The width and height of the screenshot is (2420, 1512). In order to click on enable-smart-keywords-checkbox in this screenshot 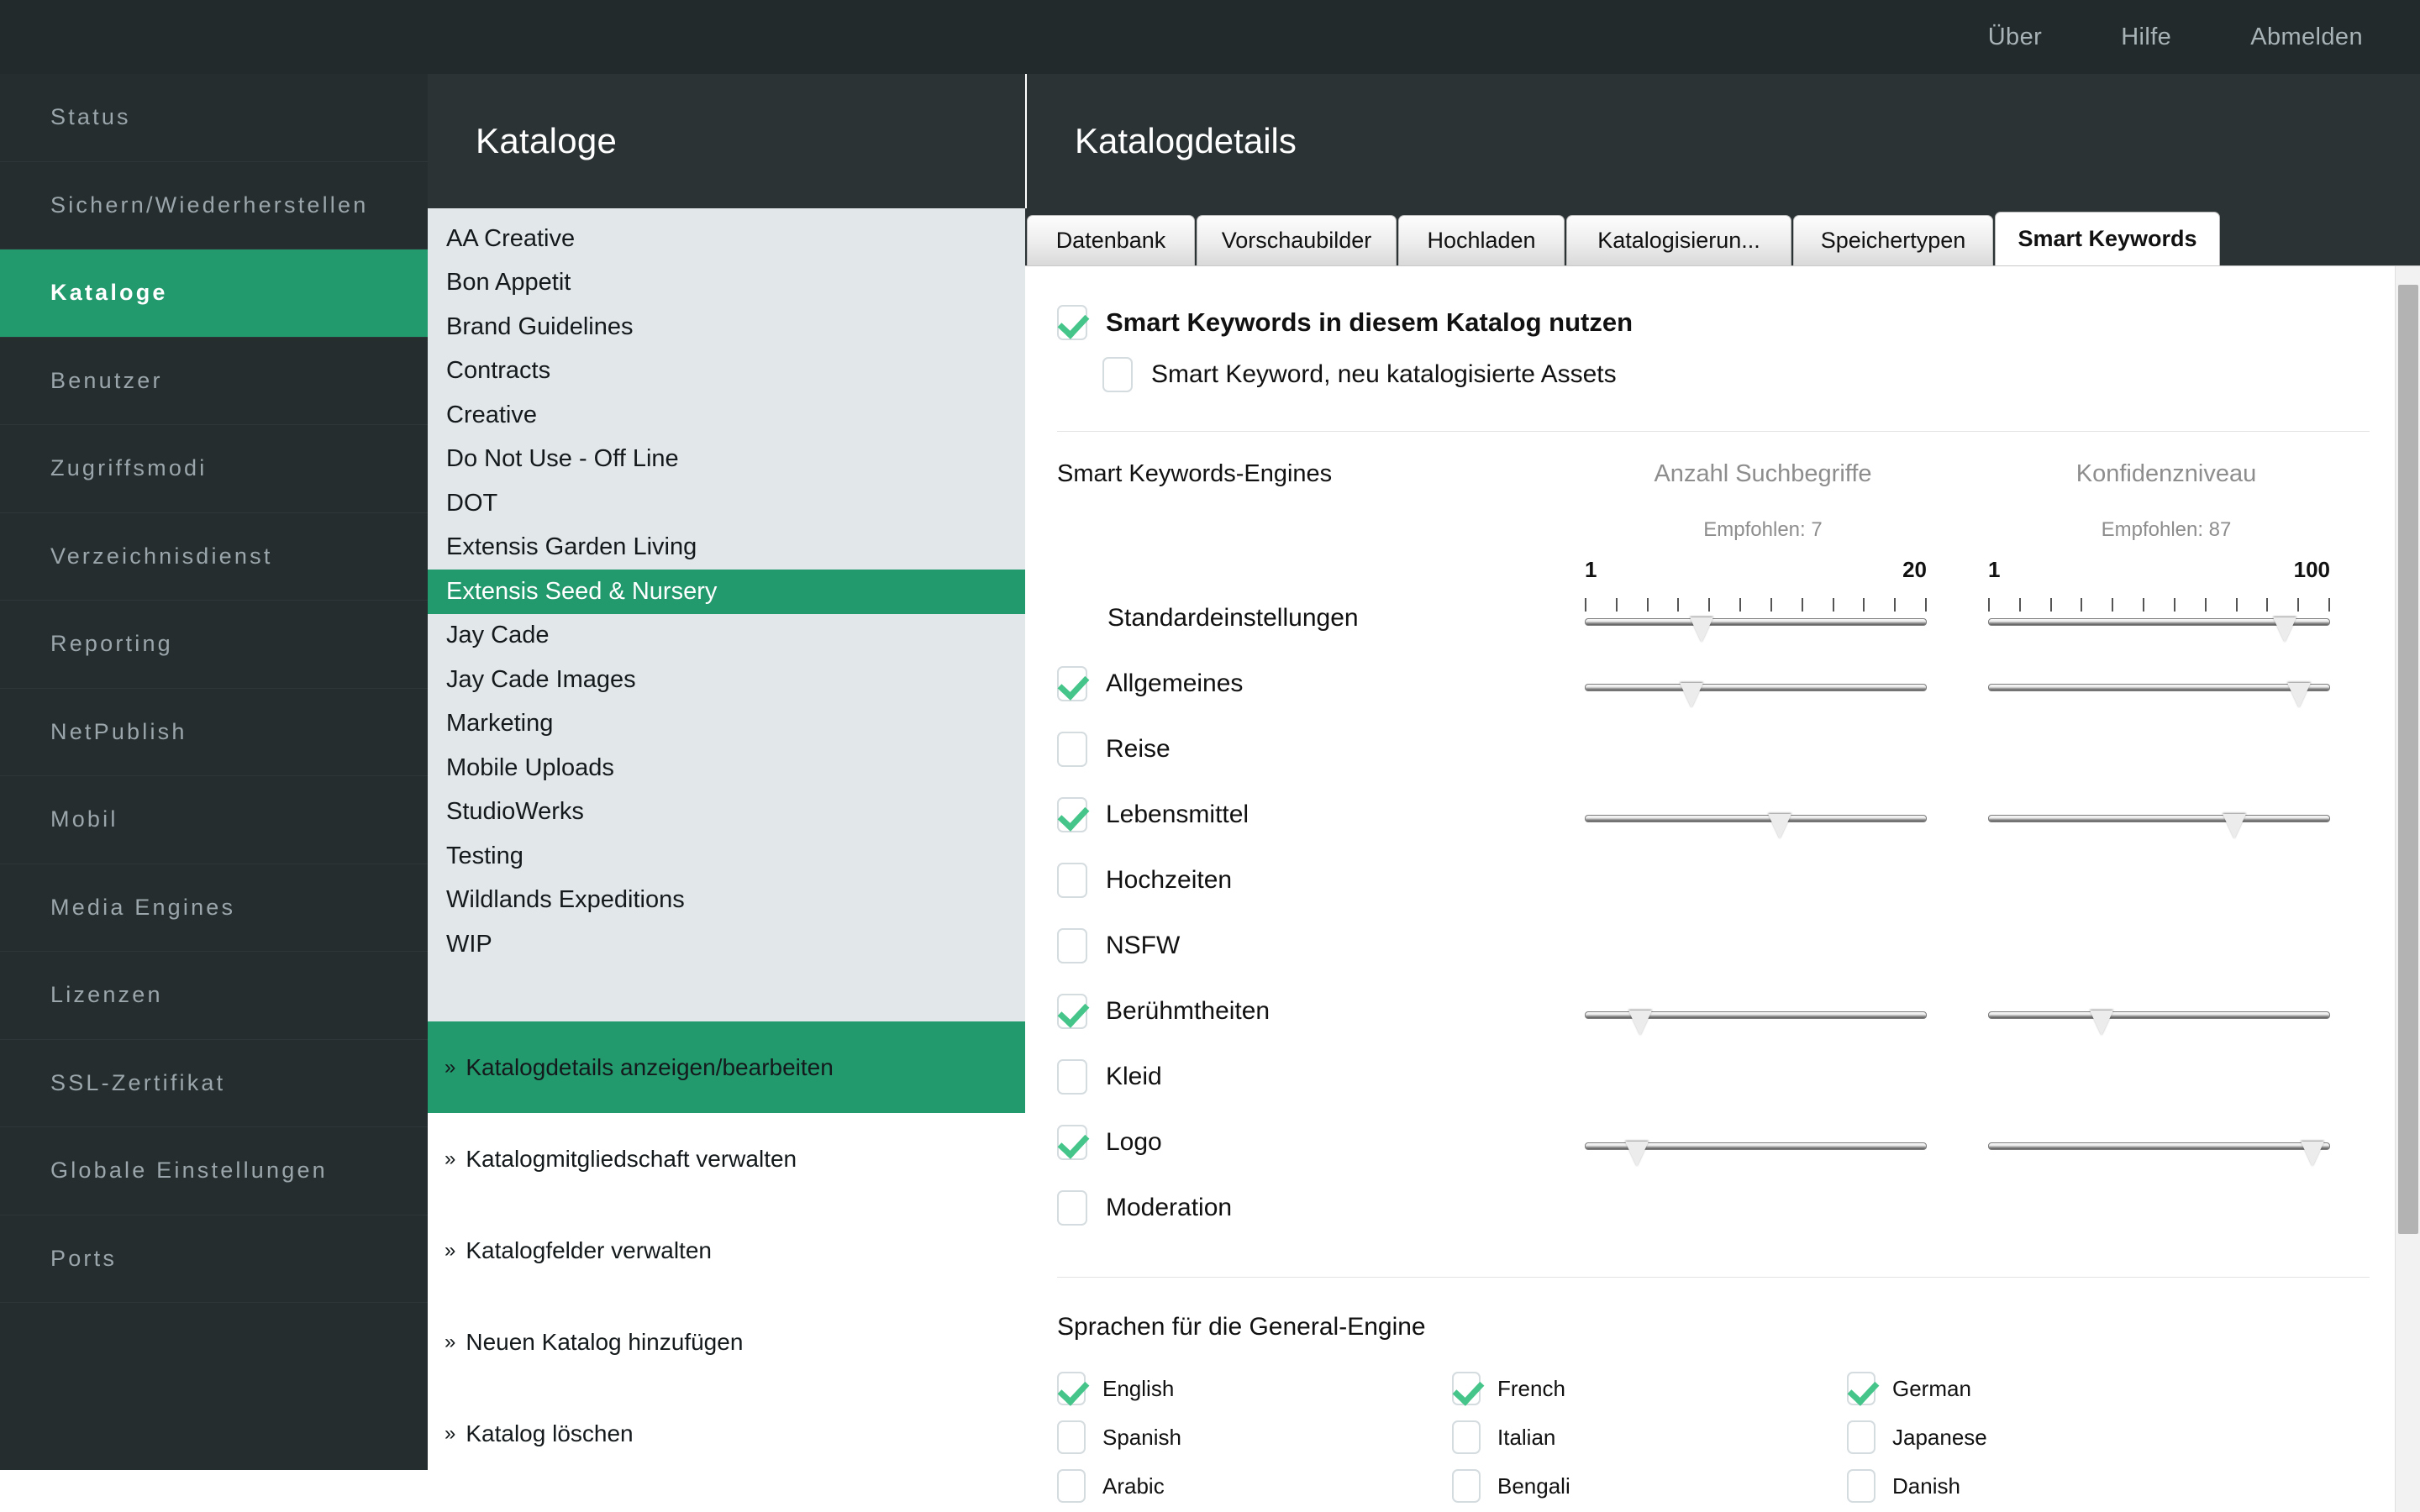, I will do `click(1072, 322)`.